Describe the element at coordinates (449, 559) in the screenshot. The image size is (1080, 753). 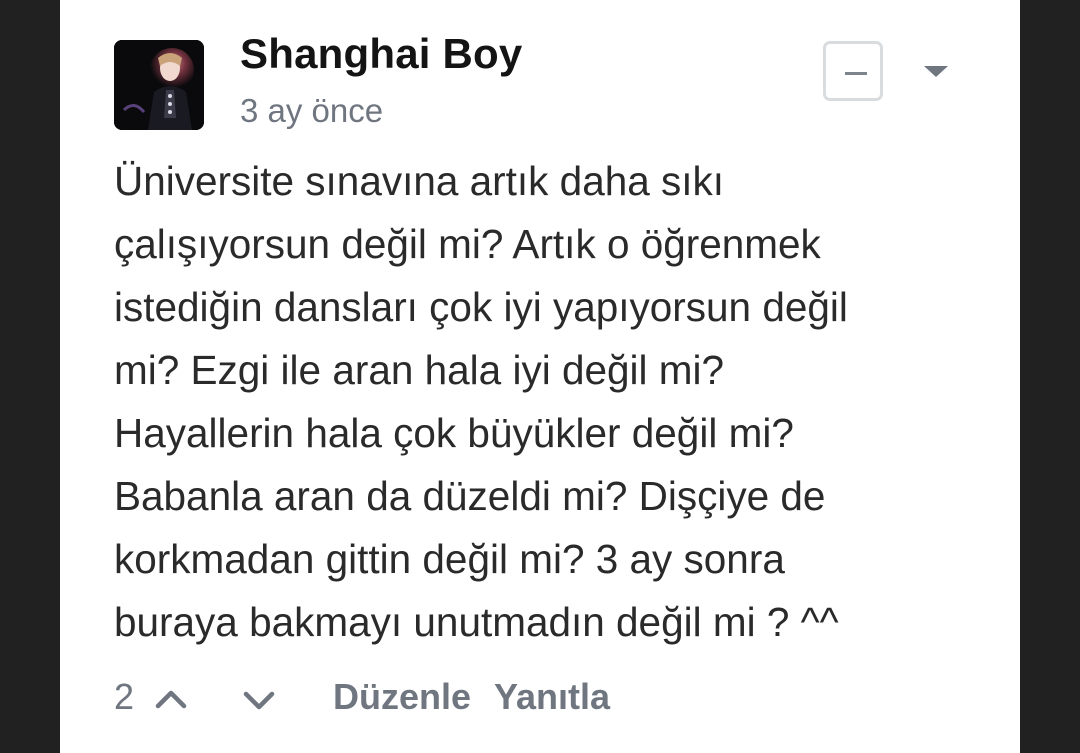
I see `comment-line: korkmadan gittin değil mi? 3 ay sonra` at that location.